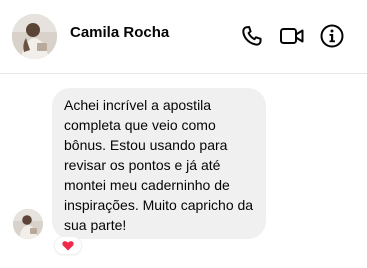 This screenshot has height=268, width=367. Describe the element at coordinates (119, 32) in the screenshot. I see `contact-name: Camila Rocha` at that location.